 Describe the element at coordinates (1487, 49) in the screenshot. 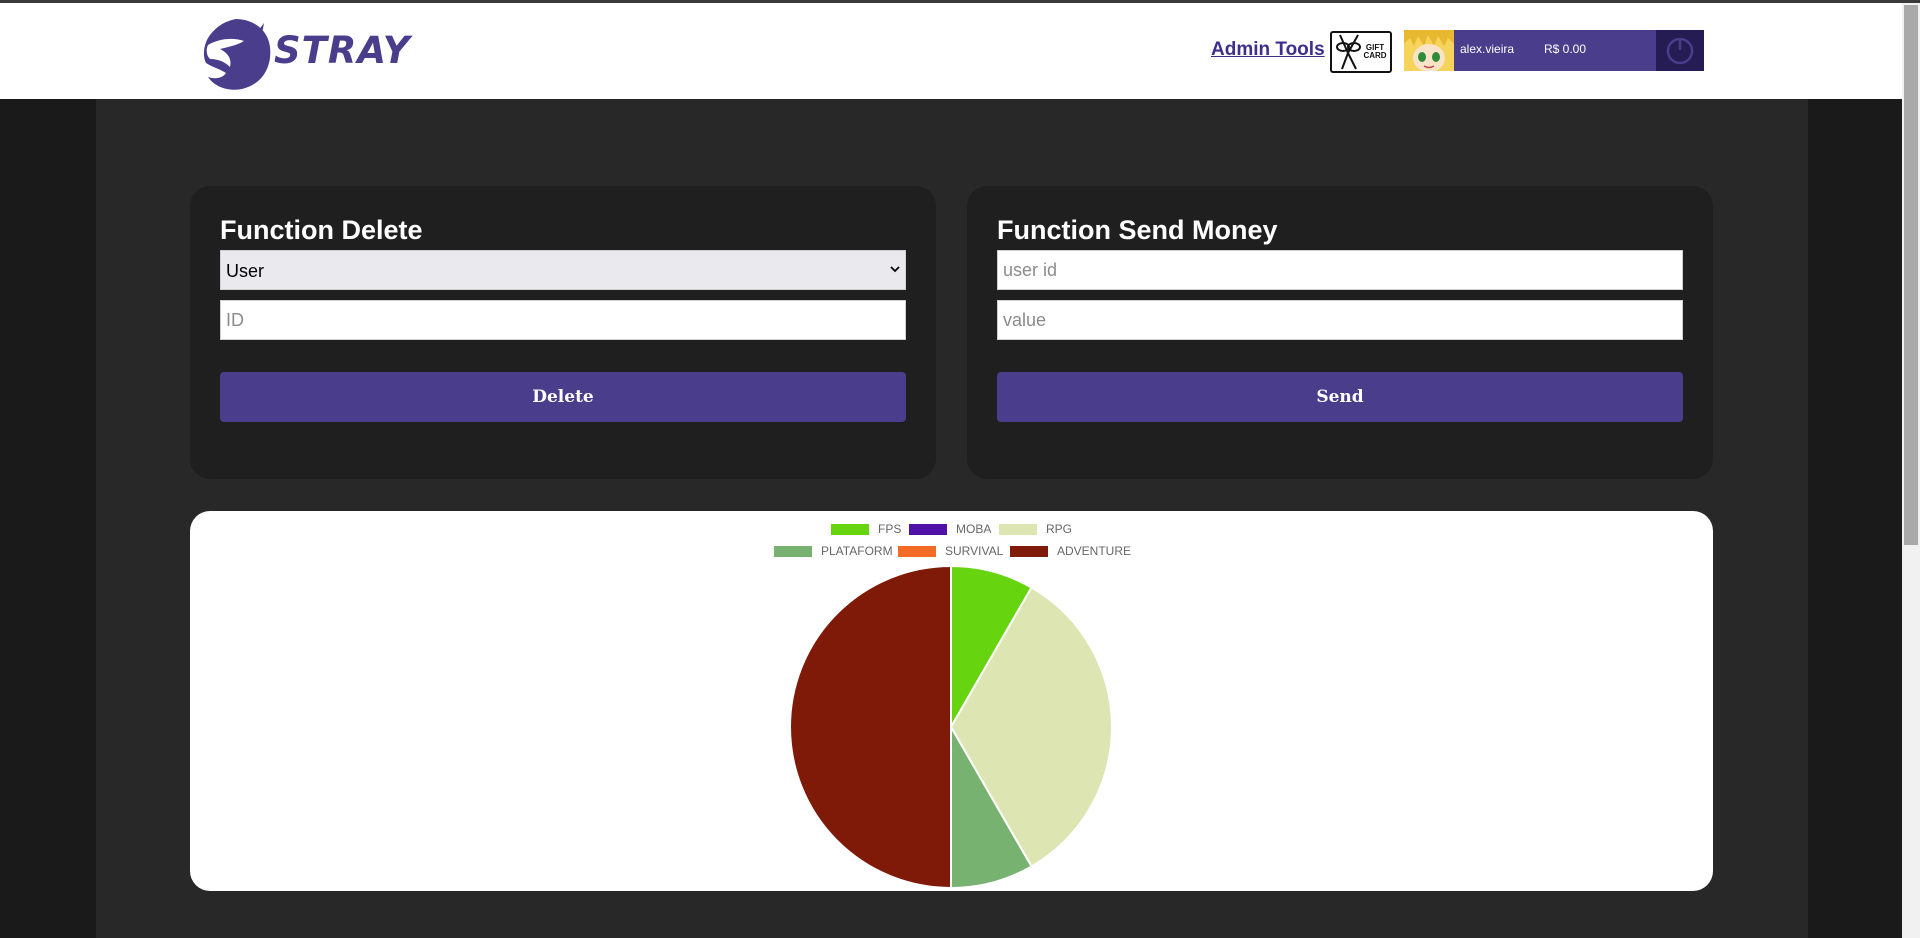

I see `username: alex.vieira` at that location.